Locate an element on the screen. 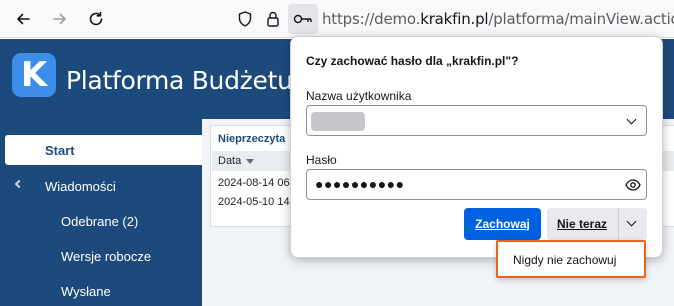  sidebar-item-inbox: Odebrane (2) is located at coordinates (99, 221).